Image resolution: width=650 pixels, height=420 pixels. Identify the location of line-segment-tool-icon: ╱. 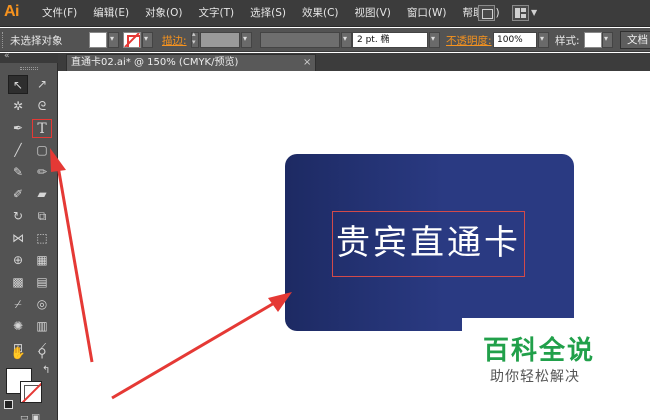
(18, 150).